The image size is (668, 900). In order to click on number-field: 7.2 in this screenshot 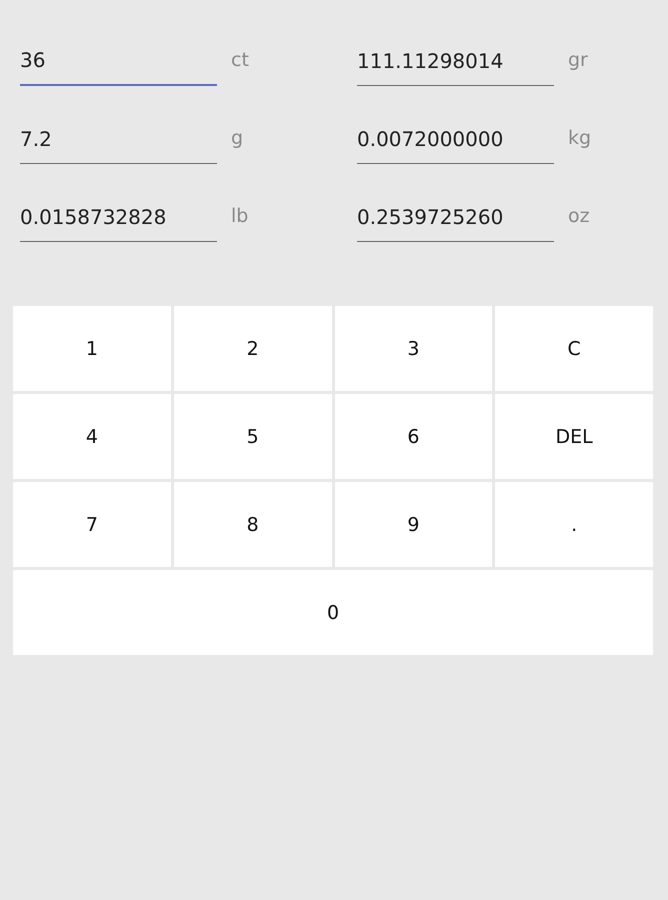, I will do `click(118, 145)`.